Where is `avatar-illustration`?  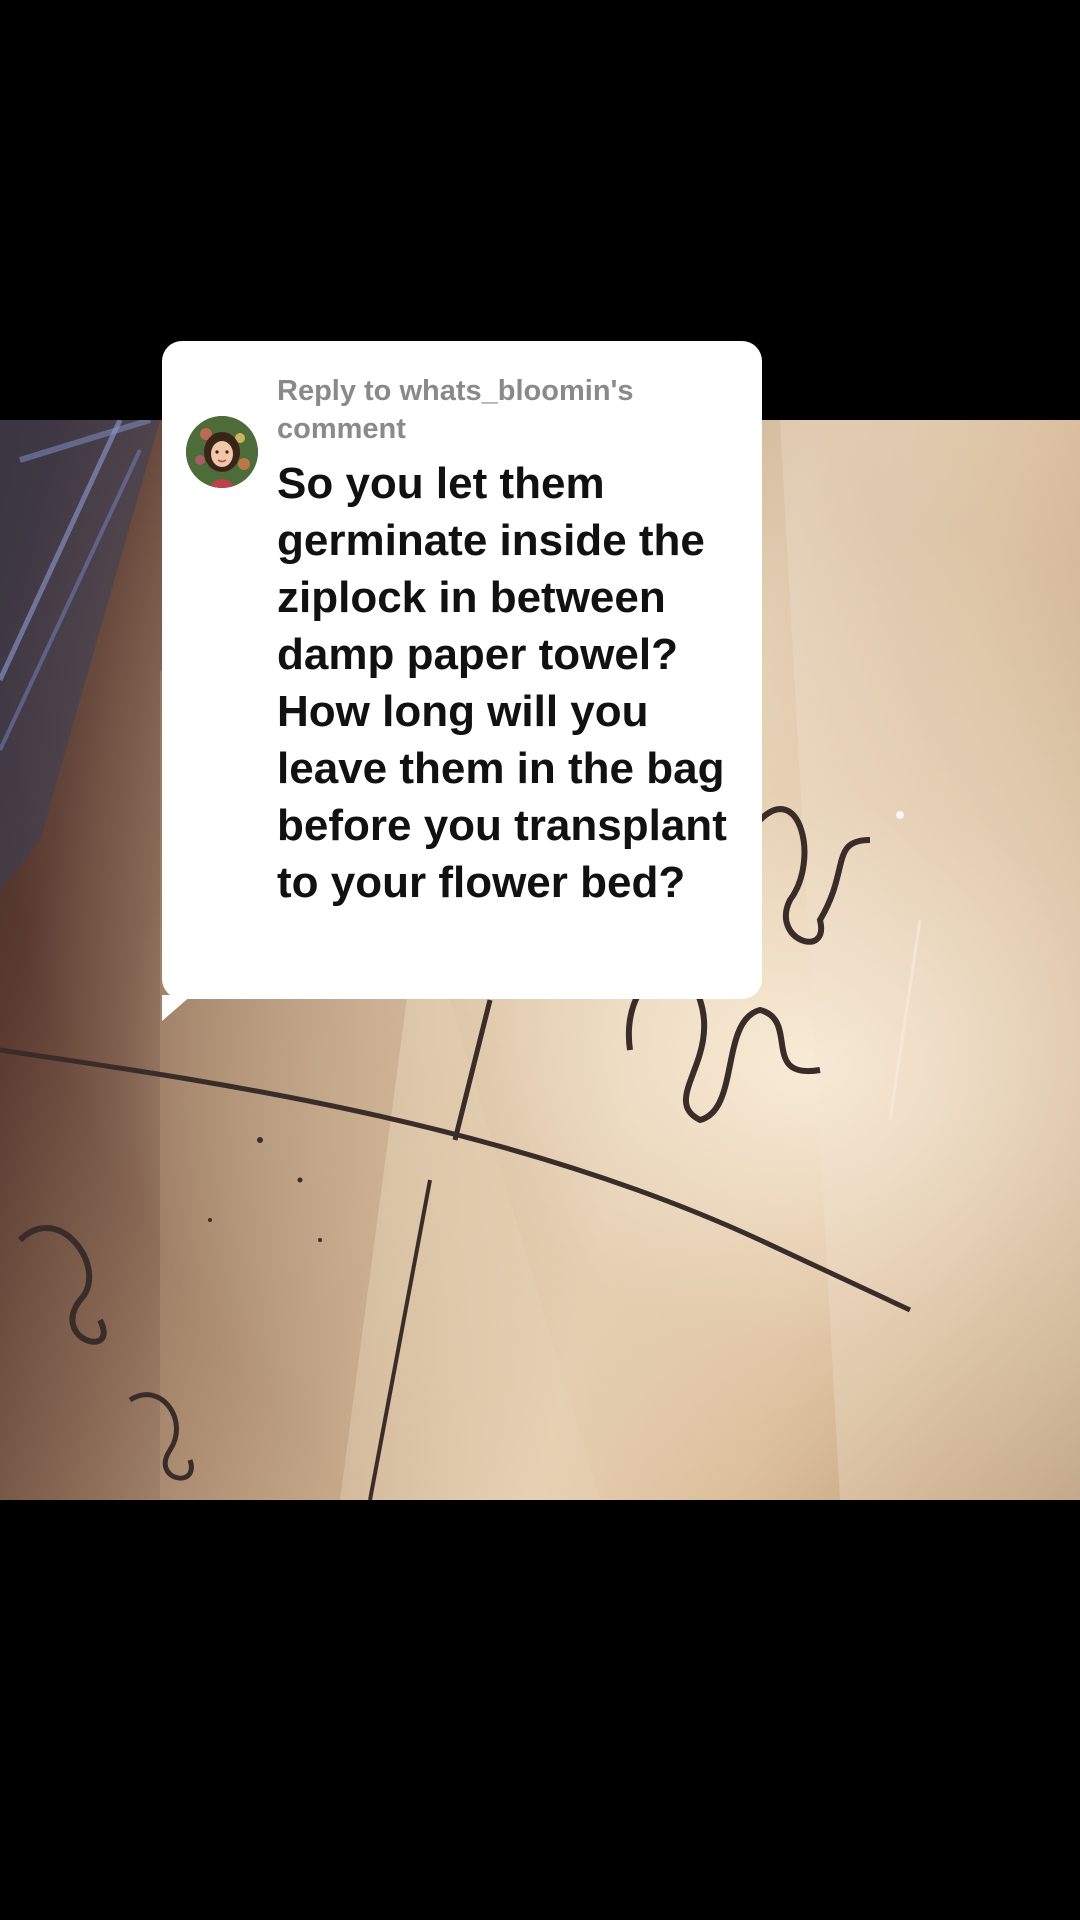 avatar-illustration is located at coordinates (222, 452).